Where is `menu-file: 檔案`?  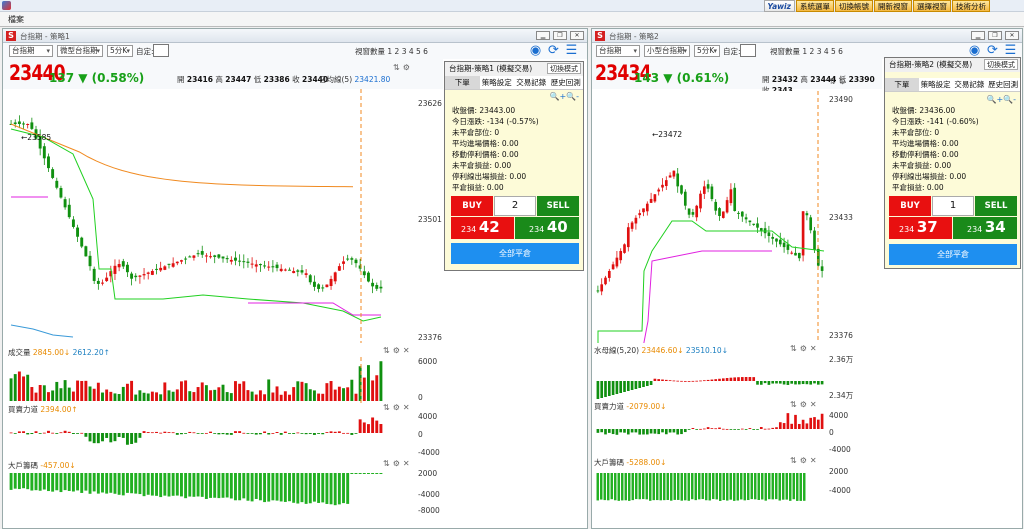
menu-file: 檔案 is located at coordinates (16, 19).